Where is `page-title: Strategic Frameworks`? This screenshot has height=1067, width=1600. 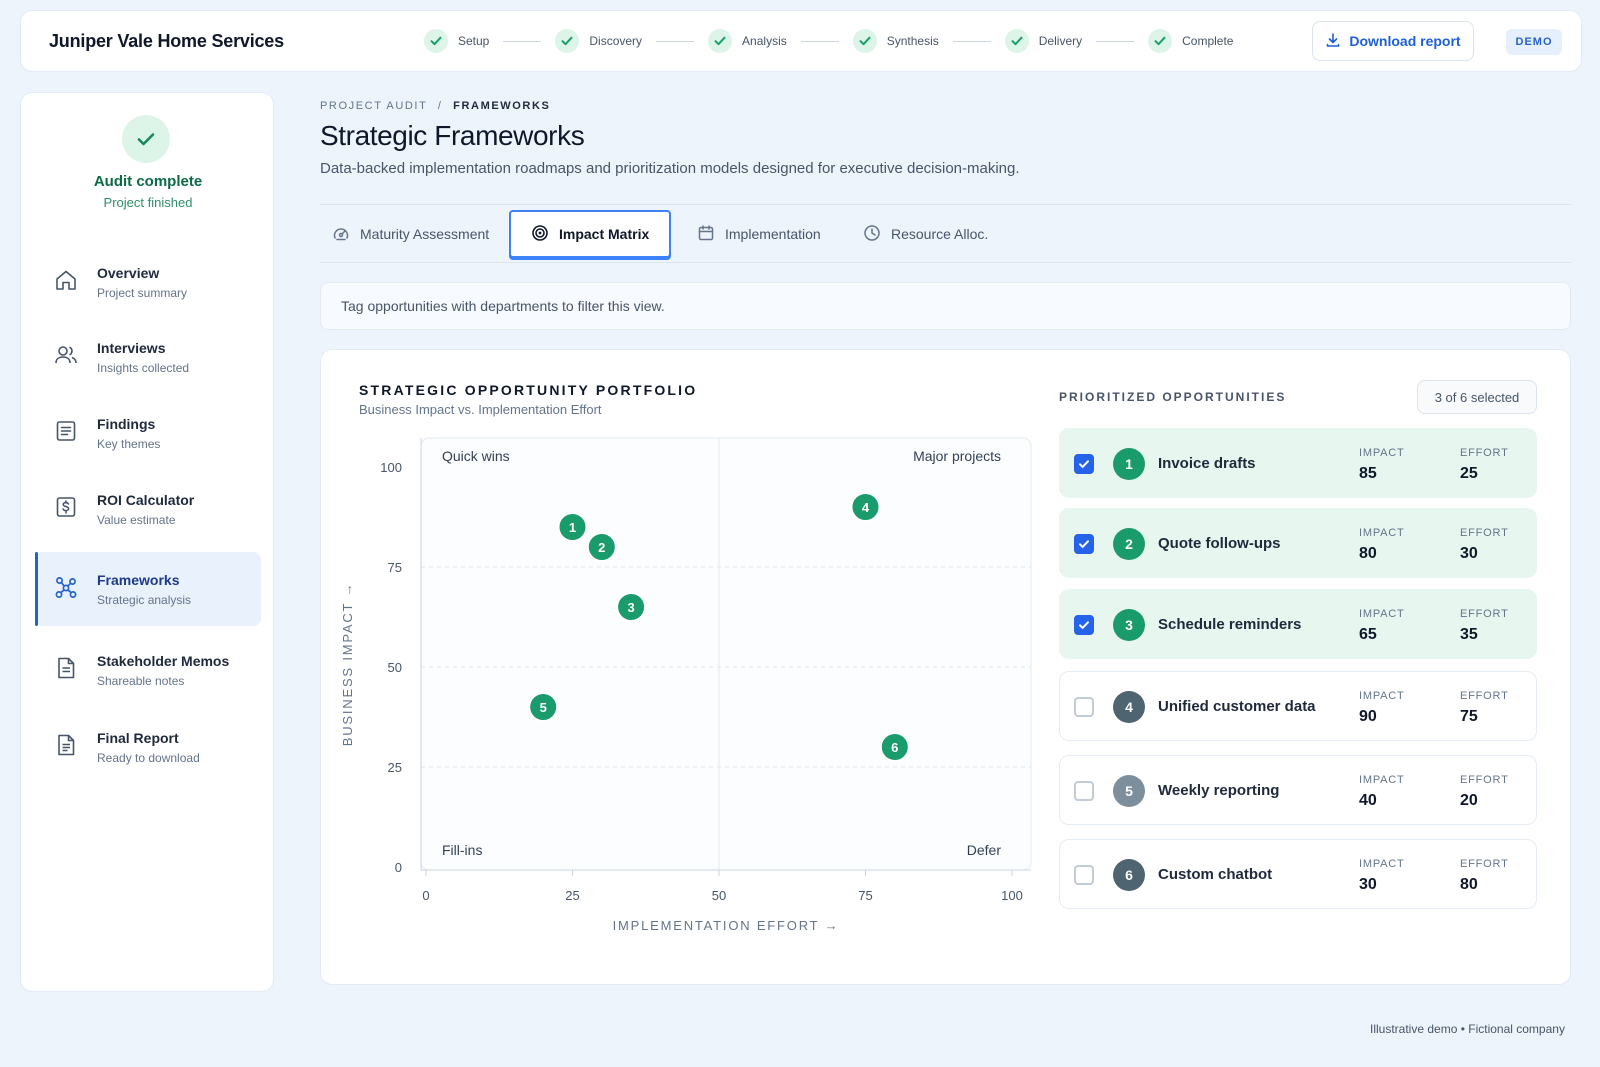
page-title: Strategic Frameworks is located at coordinates (452, 135).